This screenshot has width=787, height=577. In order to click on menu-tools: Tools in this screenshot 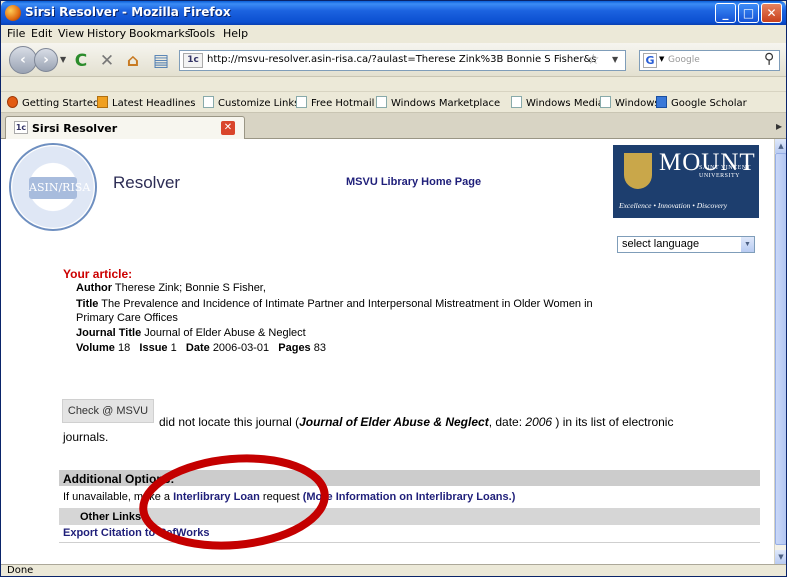, I will do `click(201, 33)`.